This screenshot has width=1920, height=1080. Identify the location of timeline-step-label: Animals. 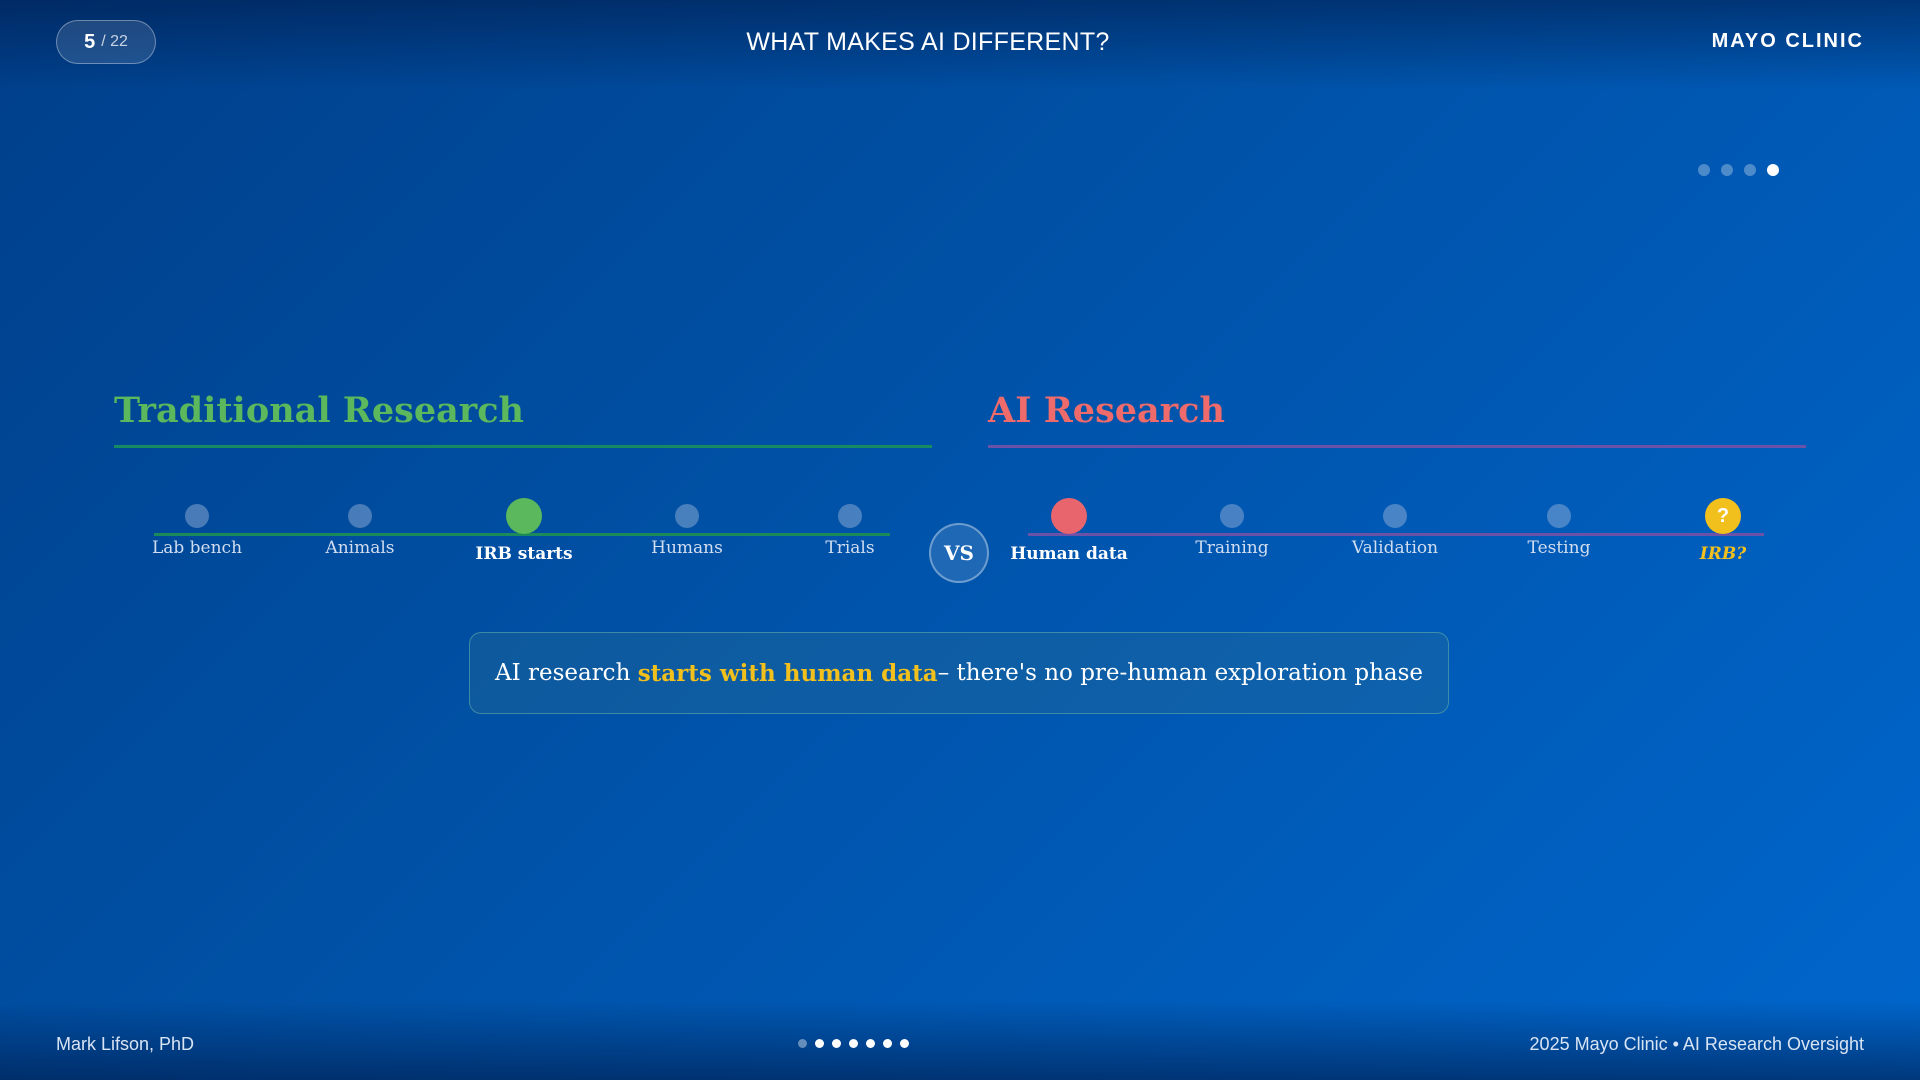
(360, 548).